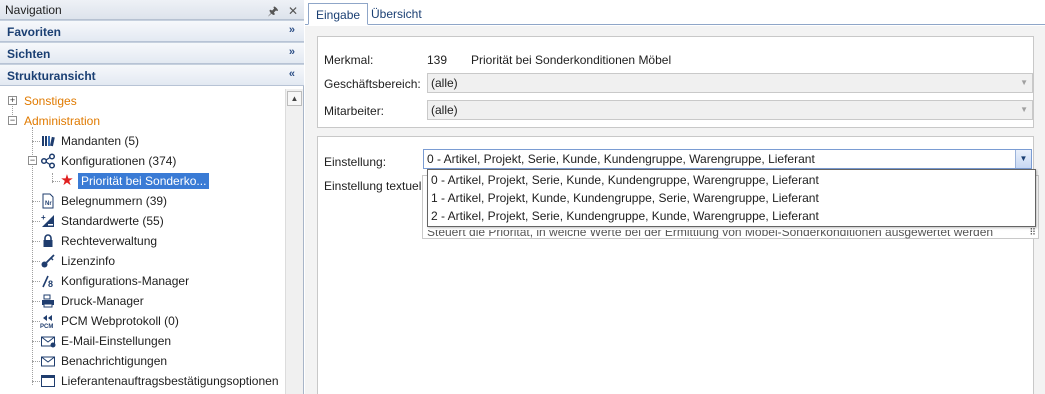  What do you see at coordinates (119, 161) in the screenshot?
I see `tree-item-label: Konfigurationen (374)` at bounding box center [119, 161].